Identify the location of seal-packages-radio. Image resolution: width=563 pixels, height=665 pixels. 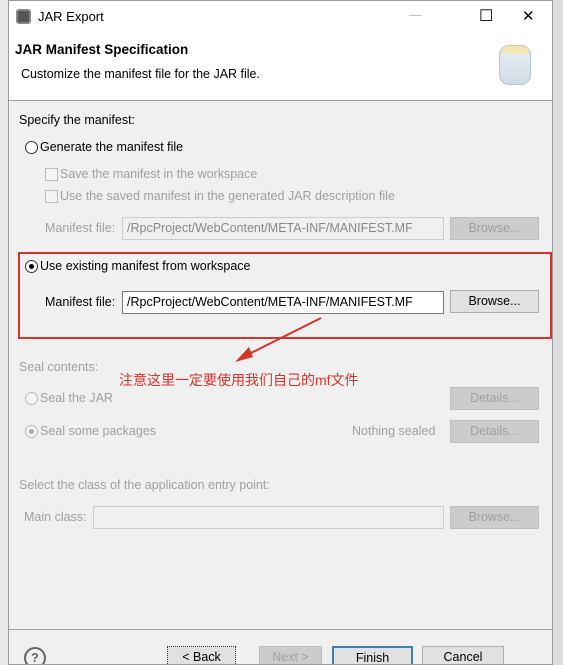
(31, 431).